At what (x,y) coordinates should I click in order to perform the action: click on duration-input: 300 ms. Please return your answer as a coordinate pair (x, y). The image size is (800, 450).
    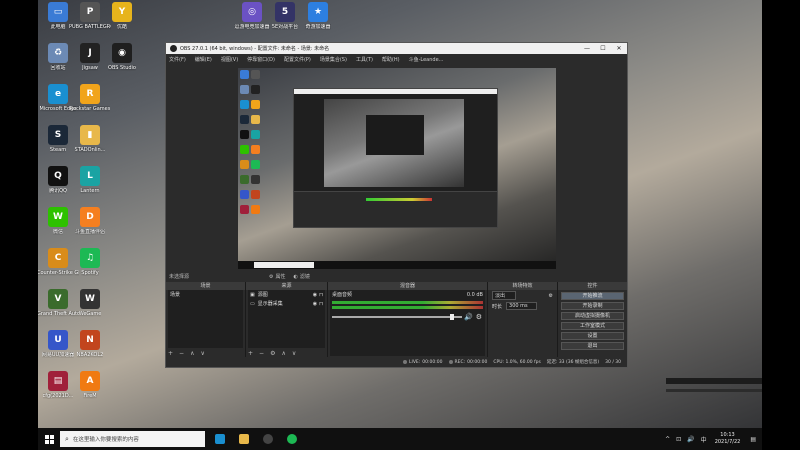
    Looking at the image, I should click on (521, 306).